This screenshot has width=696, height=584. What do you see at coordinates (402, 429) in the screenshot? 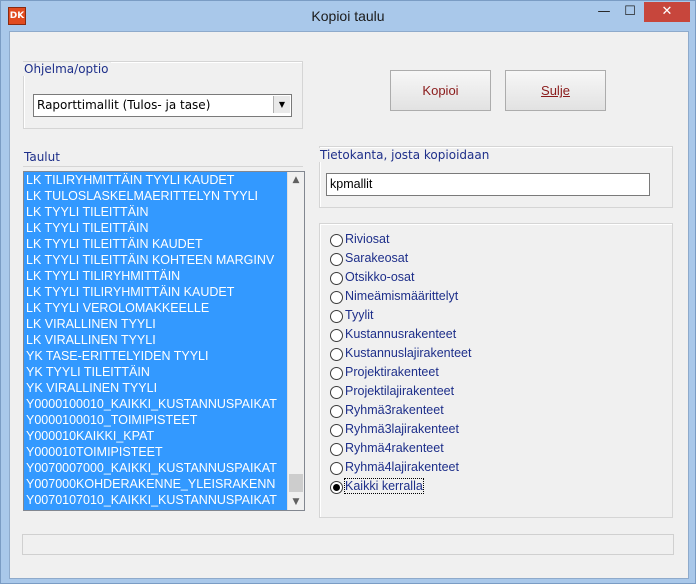
I see `option-label: Ryhmä3lajirakenteet` at bounding box center [402, 429].